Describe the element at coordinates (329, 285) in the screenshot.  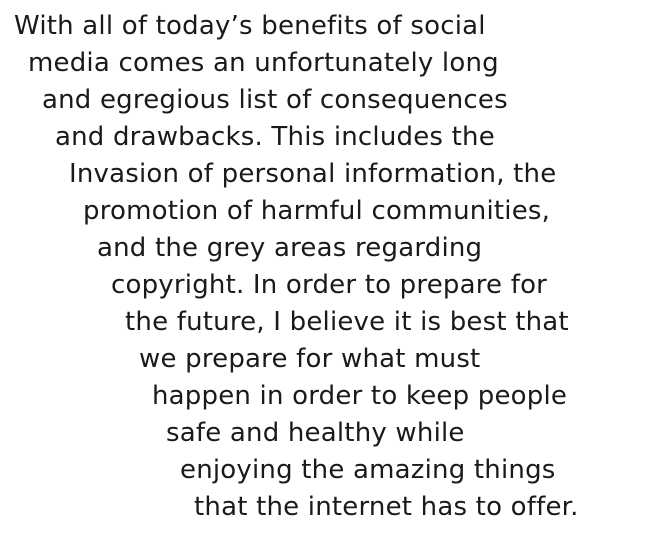
I see `paragraph-line: copyright. In order to prepare for` at that location.